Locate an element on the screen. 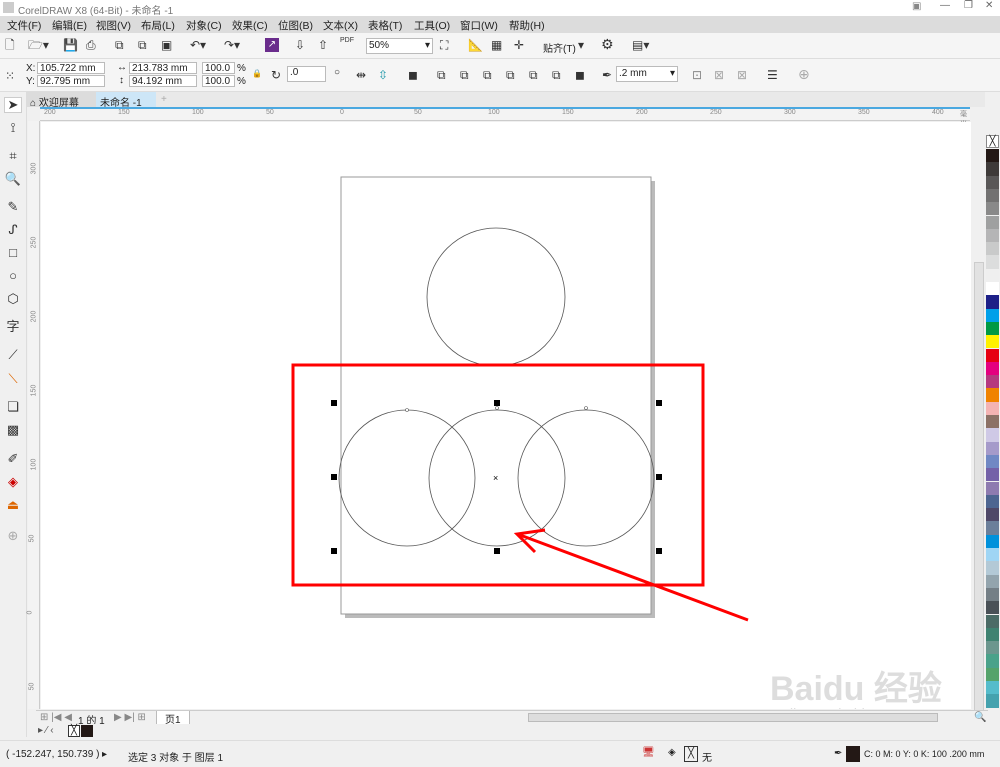  outline-pen-icon: ✒ is located at coordinates (838, 753).